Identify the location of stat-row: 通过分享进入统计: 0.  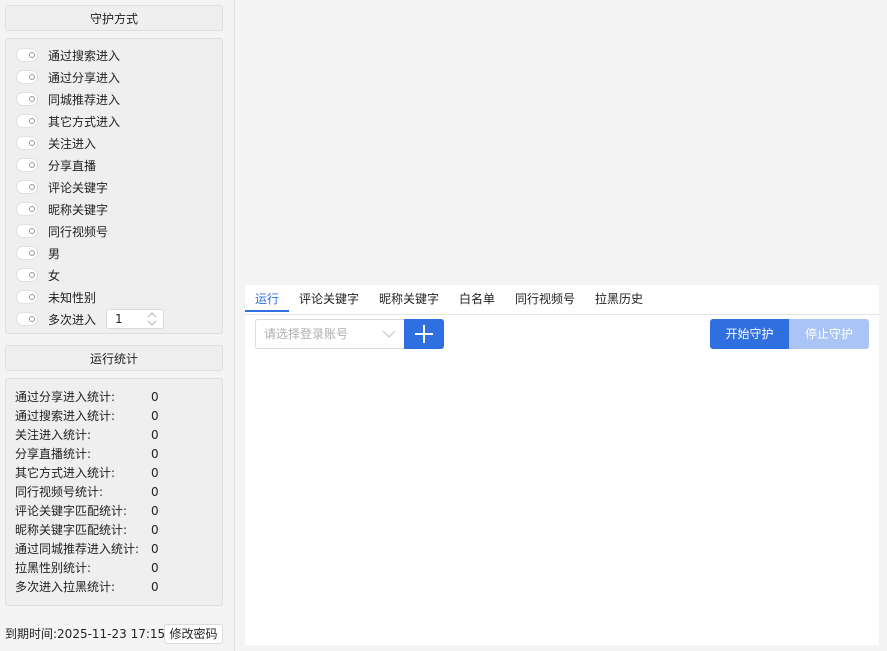
(115, 397).